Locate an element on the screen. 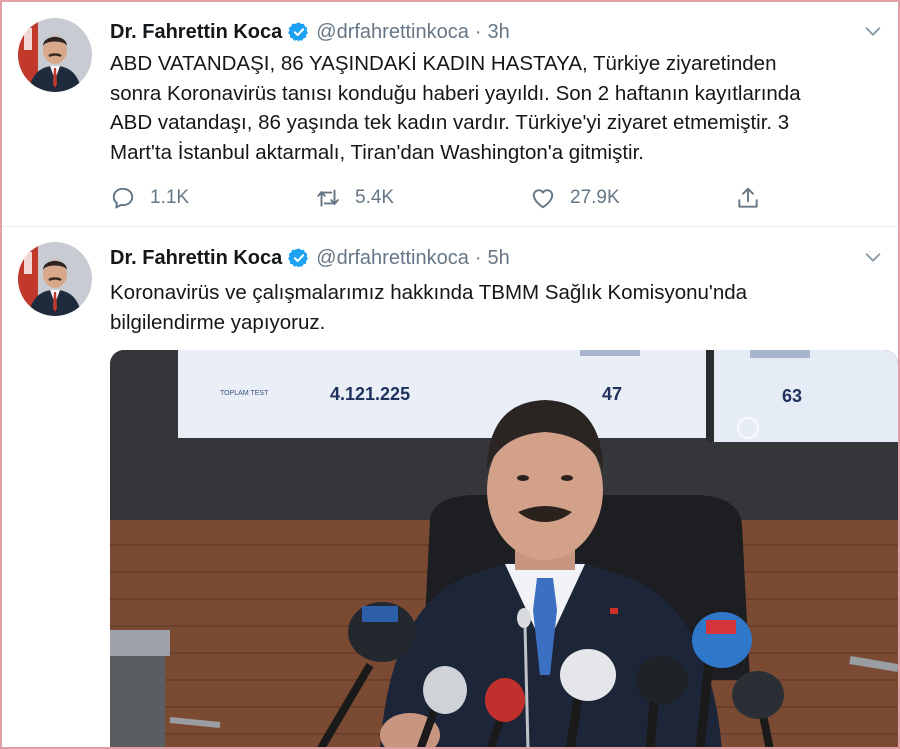 This screenshot has width=900, height=749. share-icon is located at coordinates (748, 197).